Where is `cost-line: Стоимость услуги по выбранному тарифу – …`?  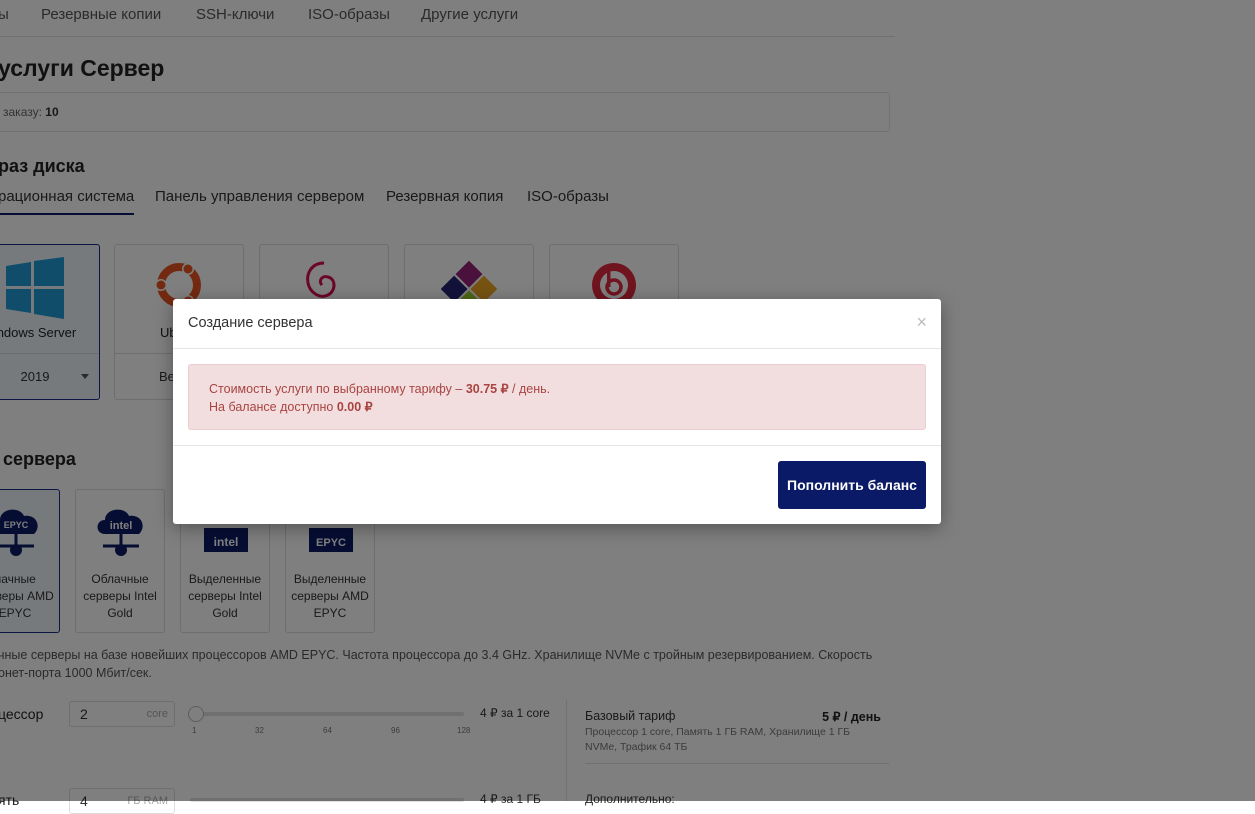 cost-line: Стоимость услуги по выбранному тарифу – … is located at coordinates (380, 389).